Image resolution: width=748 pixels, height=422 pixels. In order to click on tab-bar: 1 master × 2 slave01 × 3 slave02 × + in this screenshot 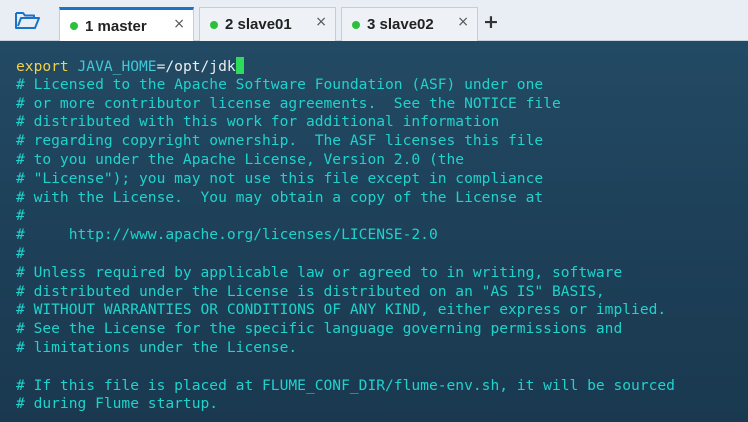, I will do `click(374, 21)`.